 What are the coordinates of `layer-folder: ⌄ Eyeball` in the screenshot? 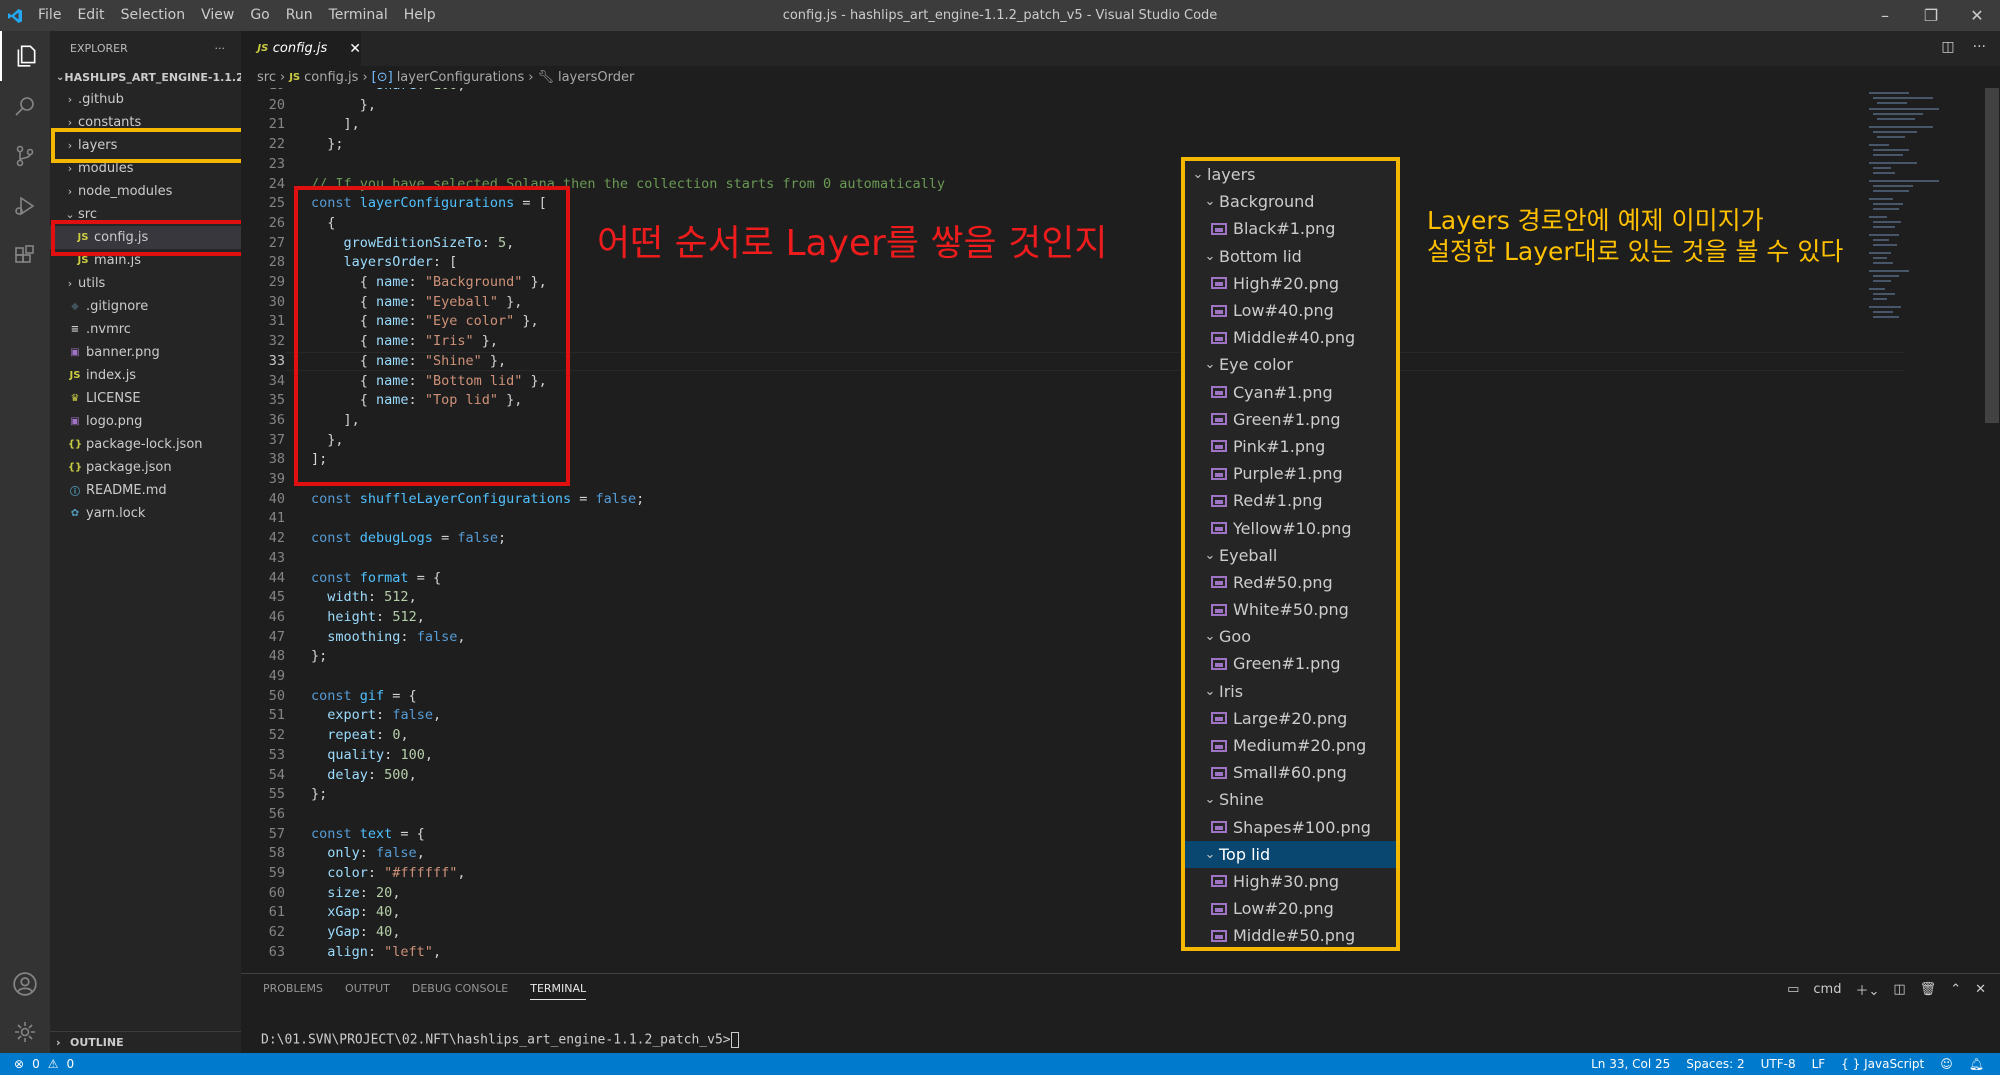 It's located at (1290, 555).